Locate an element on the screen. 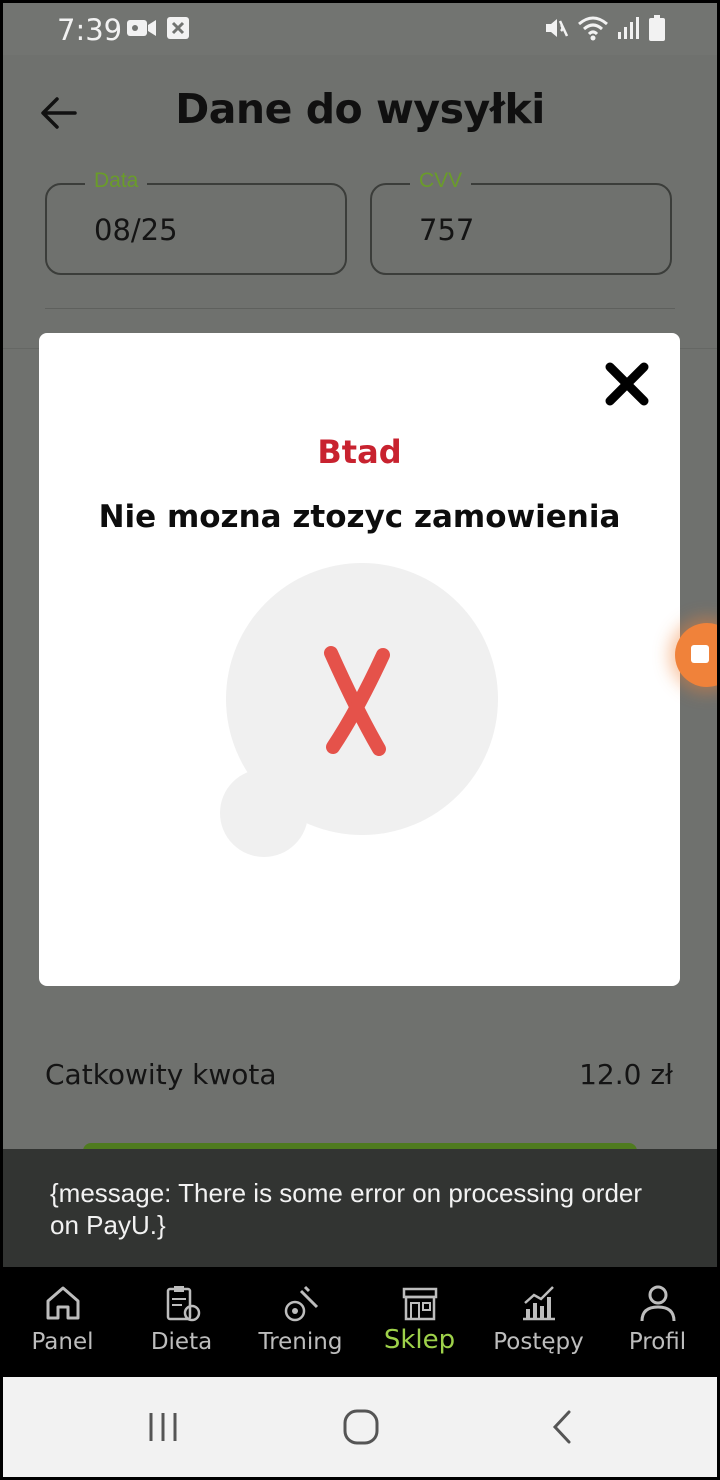 This screenshot has height=1480, width=720. error-x-icon is located at coordinates (359, 710).